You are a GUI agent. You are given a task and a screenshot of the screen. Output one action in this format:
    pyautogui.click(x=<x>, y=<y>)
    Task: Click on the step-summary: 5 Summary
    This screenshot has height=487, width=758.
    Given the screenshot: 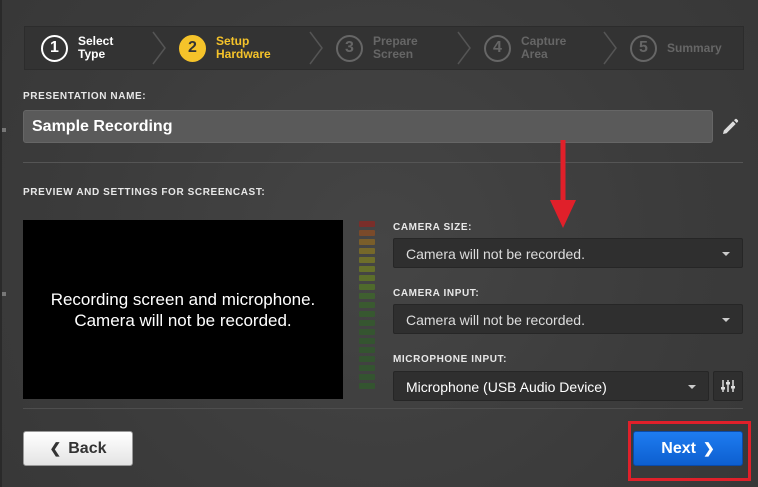 What is the action you would take?
    pyautogui.click(x=674, y=48)
    